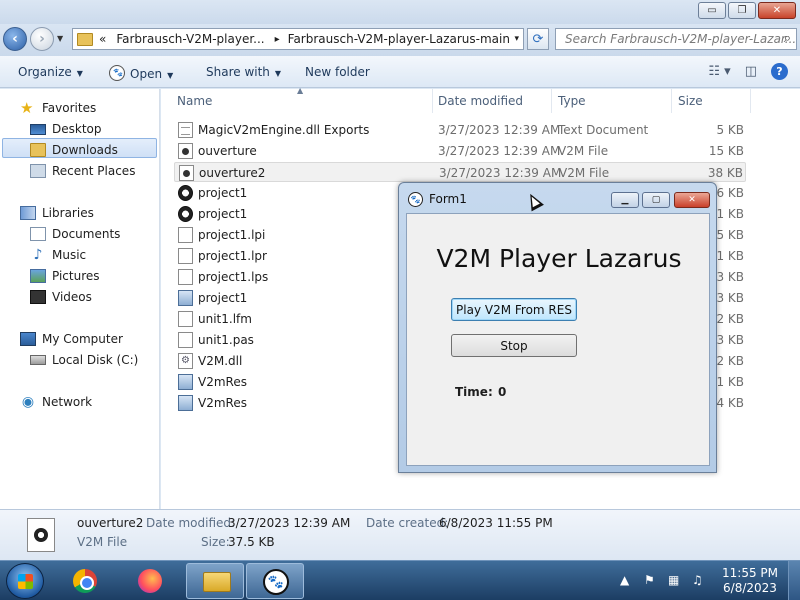  What do you see at coordinates (656, 200) in the screenshot?
I see `form1-maximize-button: ▢` at bounding box center [656, 200].